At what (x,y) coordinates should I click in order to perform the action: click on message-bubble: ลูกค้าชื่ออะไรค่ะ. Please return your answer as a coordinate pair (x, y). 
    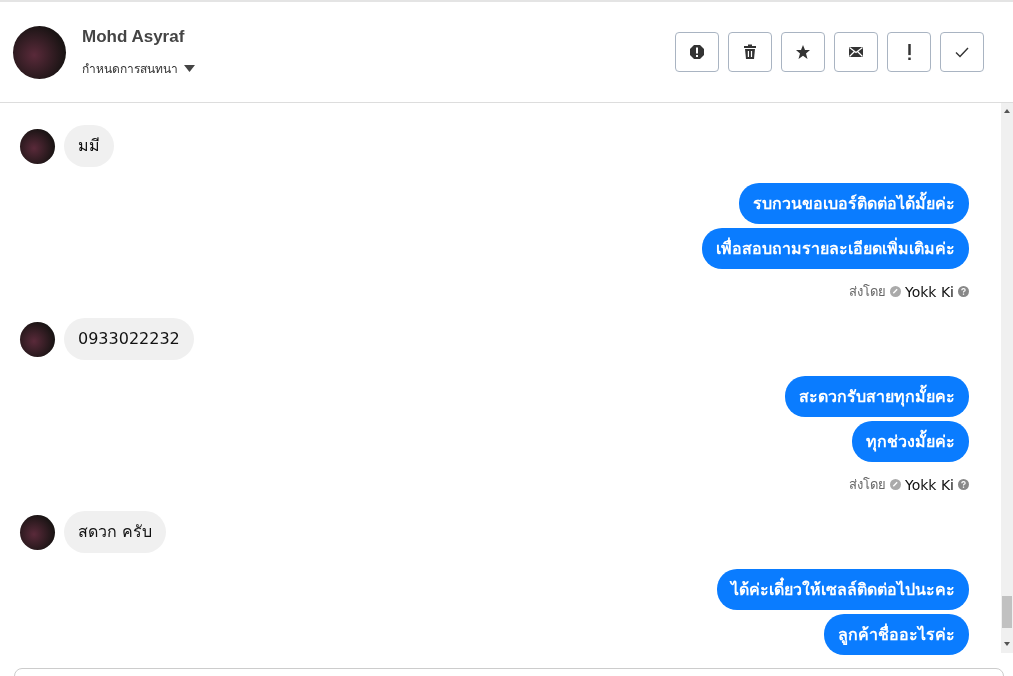
    Looking at the image, I should click on (896, 634).